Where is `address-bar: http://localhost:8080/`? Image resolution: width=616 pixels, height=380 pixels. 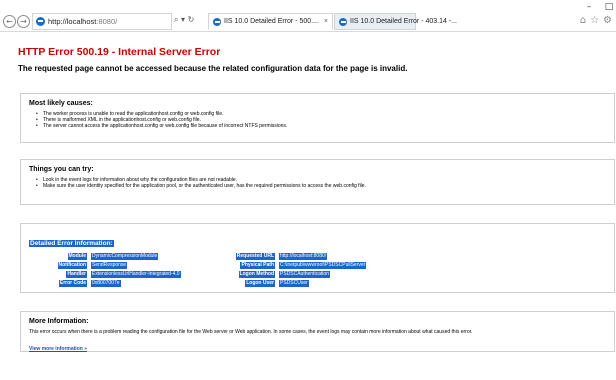
address-bar: http://localhost:8080/ is located at coordinates (102, 21).